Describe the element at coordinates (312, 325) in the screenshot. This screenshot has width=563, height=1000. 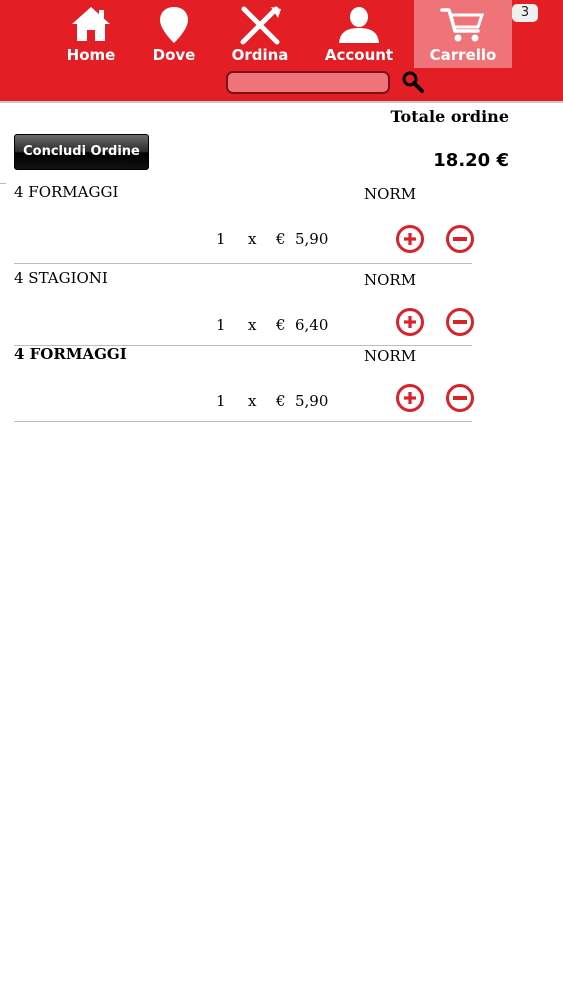
I see `item-price: 6,40` at that location.